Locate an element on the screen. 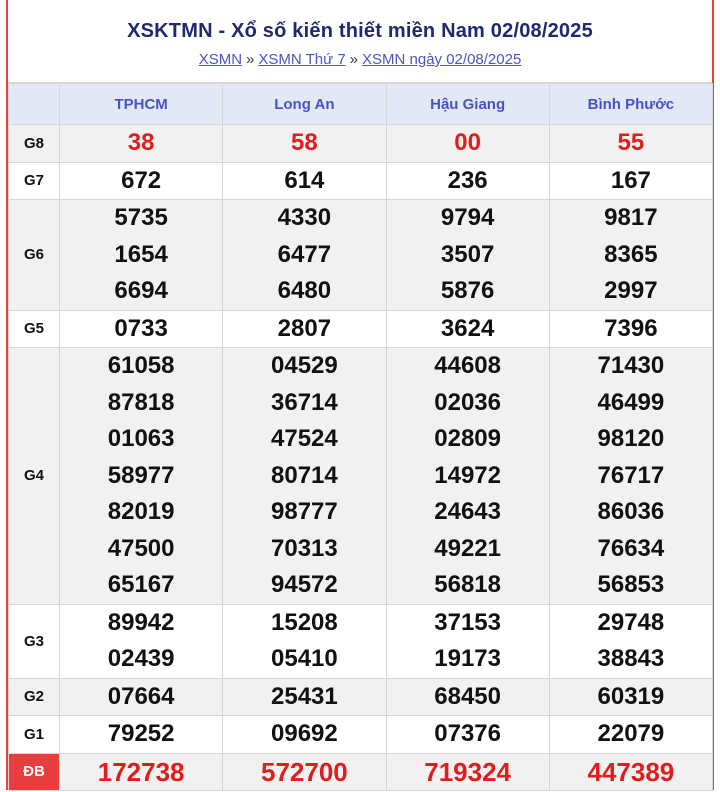  prize-cell: 00 is located at coordinates (467, 143).